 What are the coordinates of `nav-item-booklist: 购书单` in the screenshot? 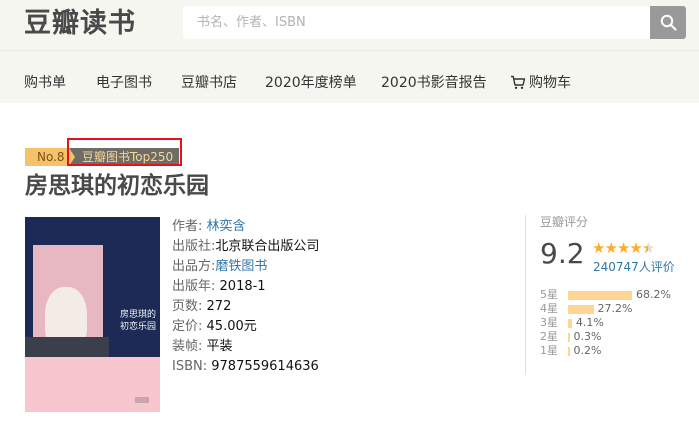 It's located at (45, 83).